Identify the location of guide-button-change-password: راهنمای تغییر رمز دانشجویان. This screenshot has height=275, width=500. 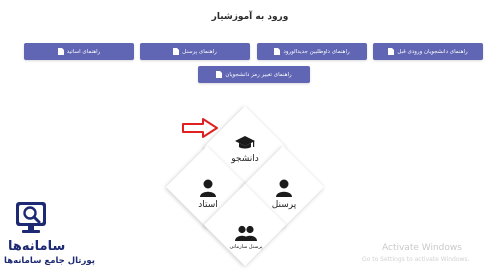
(254, 74).